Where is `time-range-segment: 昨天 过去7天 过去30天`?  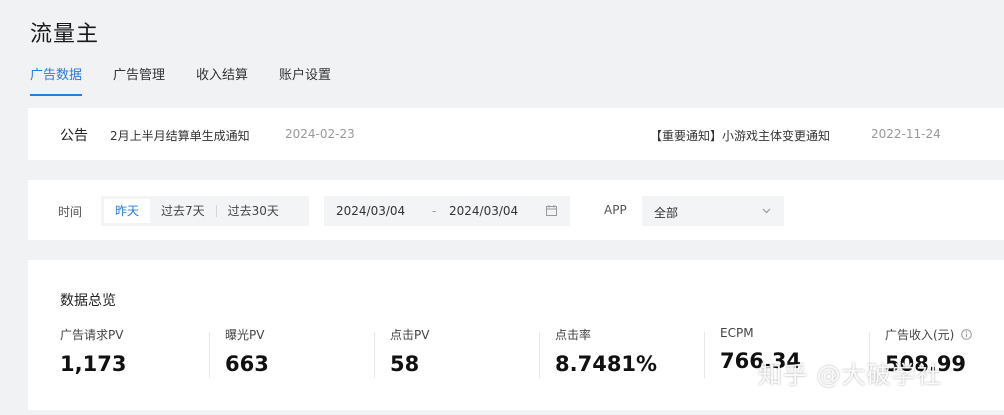
time-range-segment: 昨天 过去7天 过去30天 is located at coordinates (205, 211).